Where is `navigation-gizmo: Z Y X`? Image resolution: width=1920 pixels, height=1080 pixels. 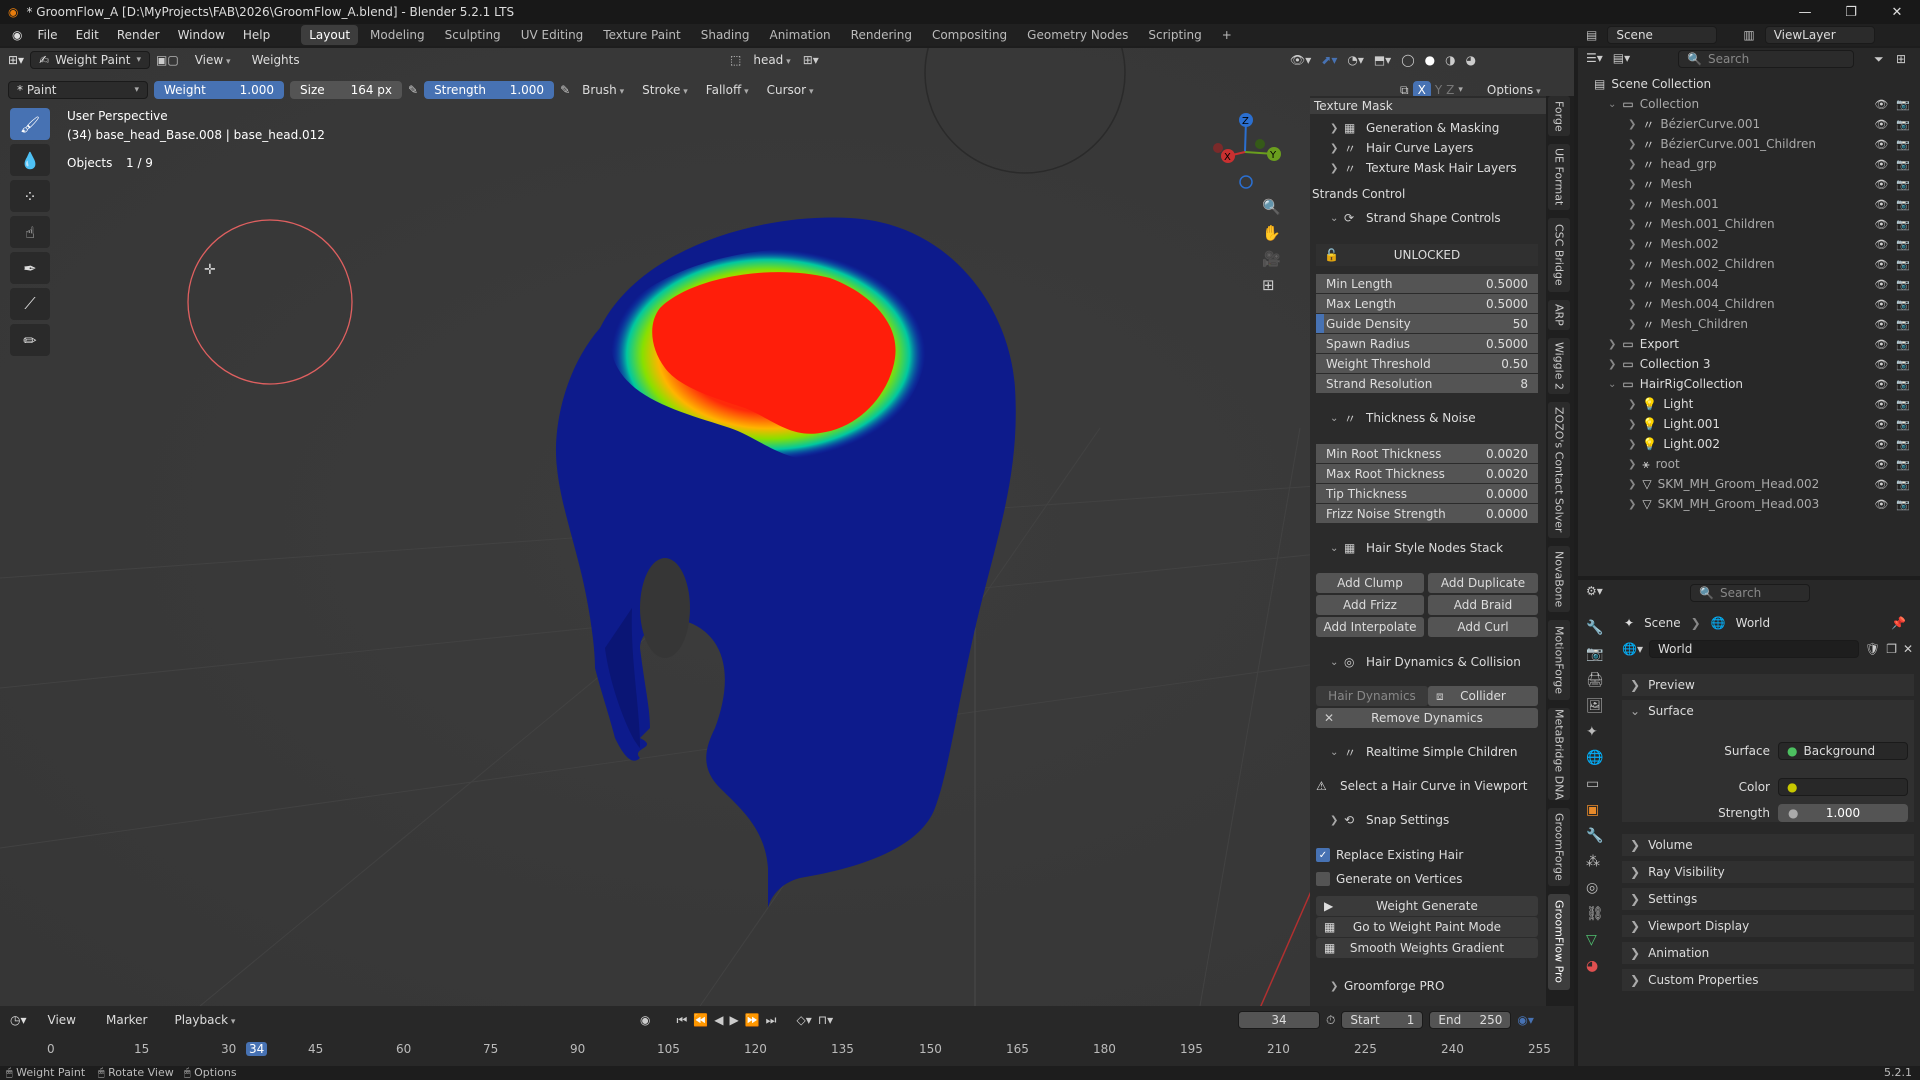 navigation-gizmo: Z Y X is located at coordinates (1245, 155).